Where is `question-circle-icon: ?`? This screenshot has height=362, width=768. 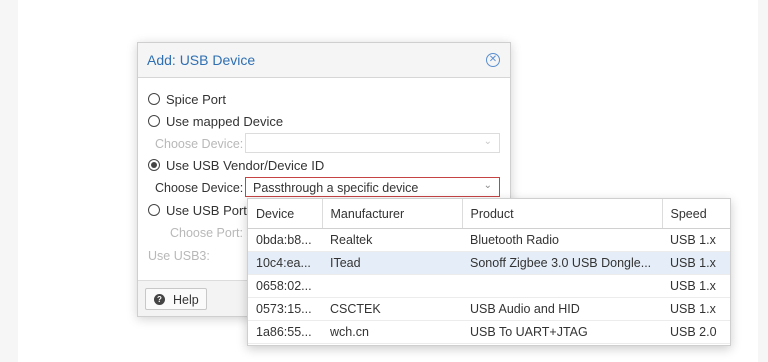
question-circle-icon: ? is located at coordinates (159, 299).